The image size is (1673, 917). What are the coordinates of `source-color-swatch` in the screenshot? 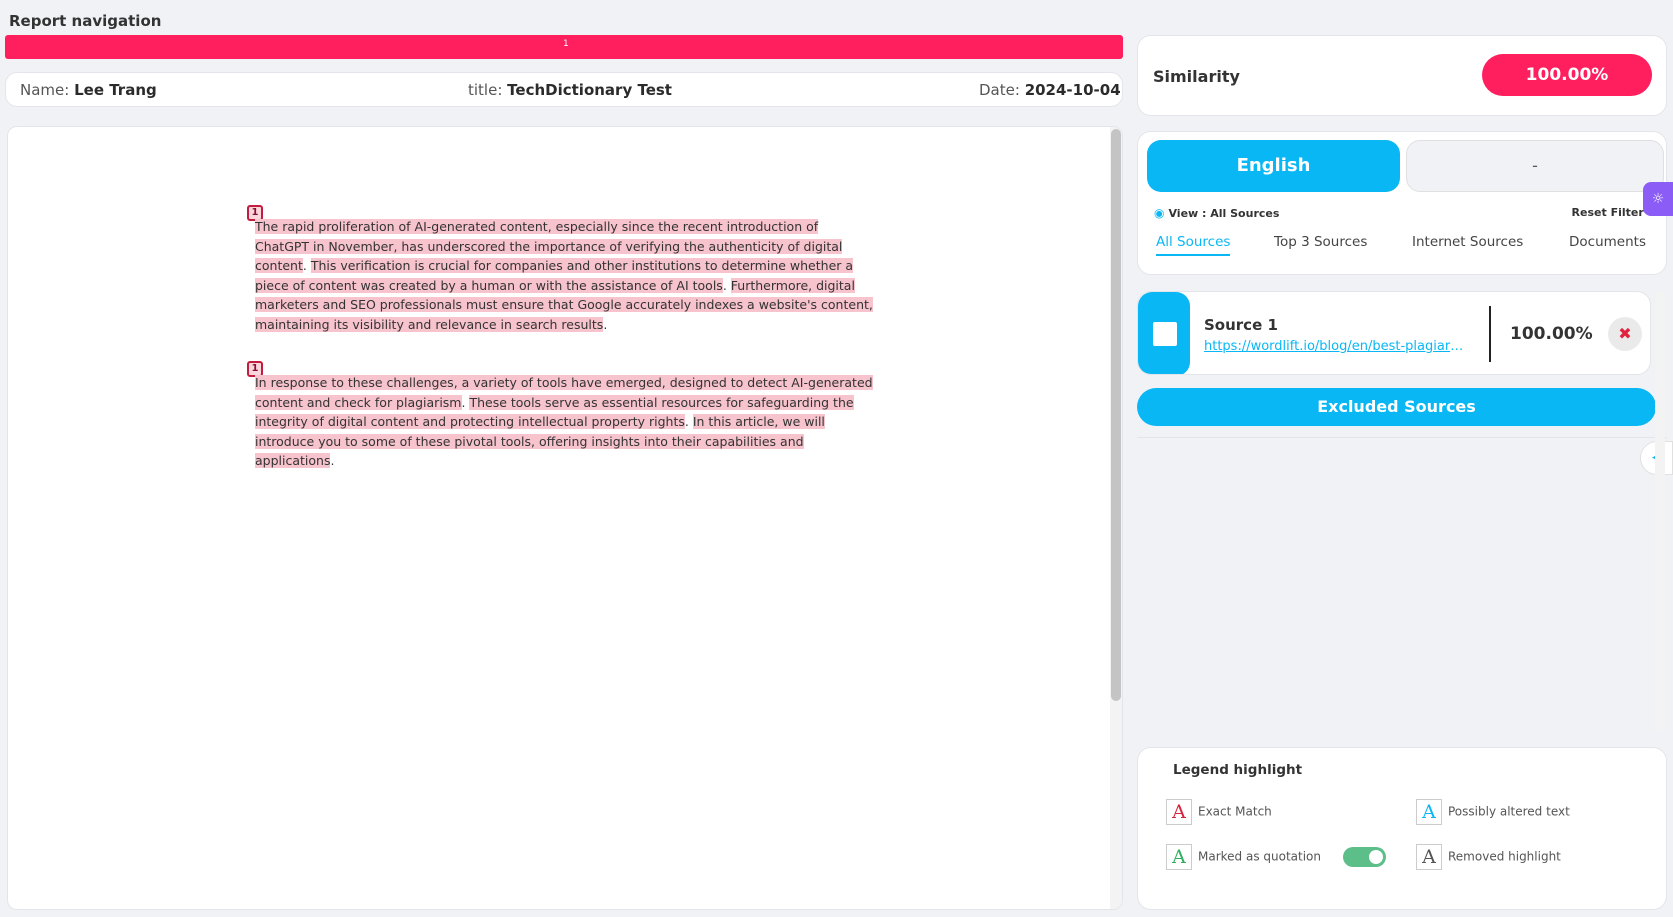 It's located at (1164, 333).